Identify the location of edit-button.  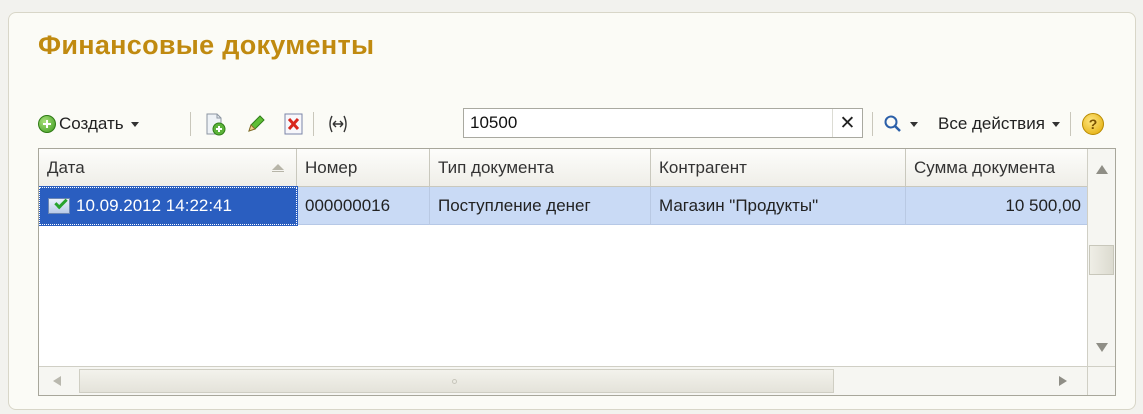
(256, 124).